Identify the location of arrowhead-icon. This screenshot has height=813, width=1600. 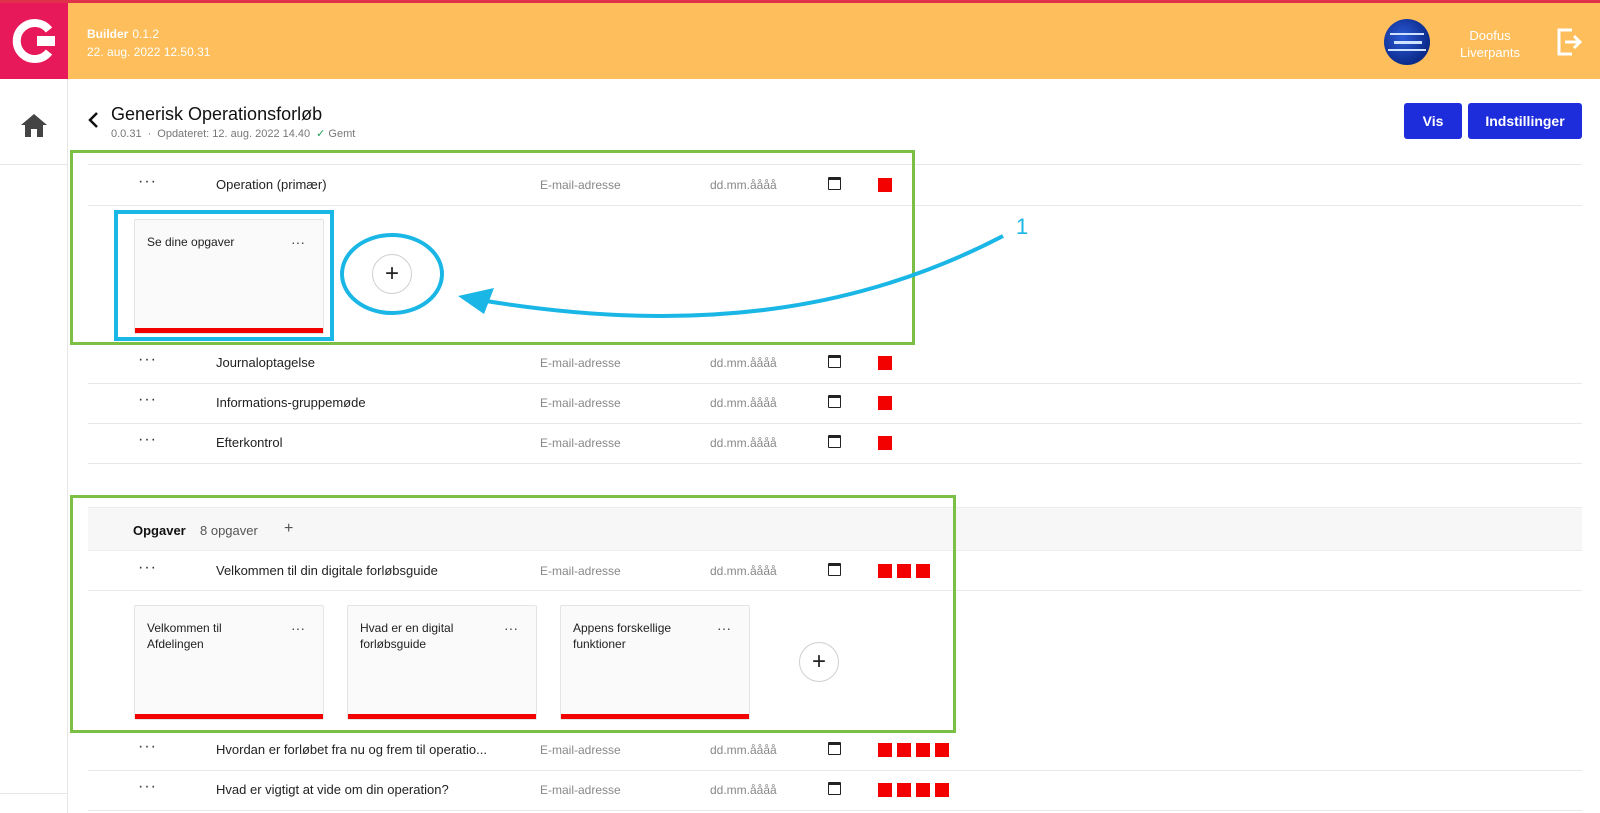
(476, 301).